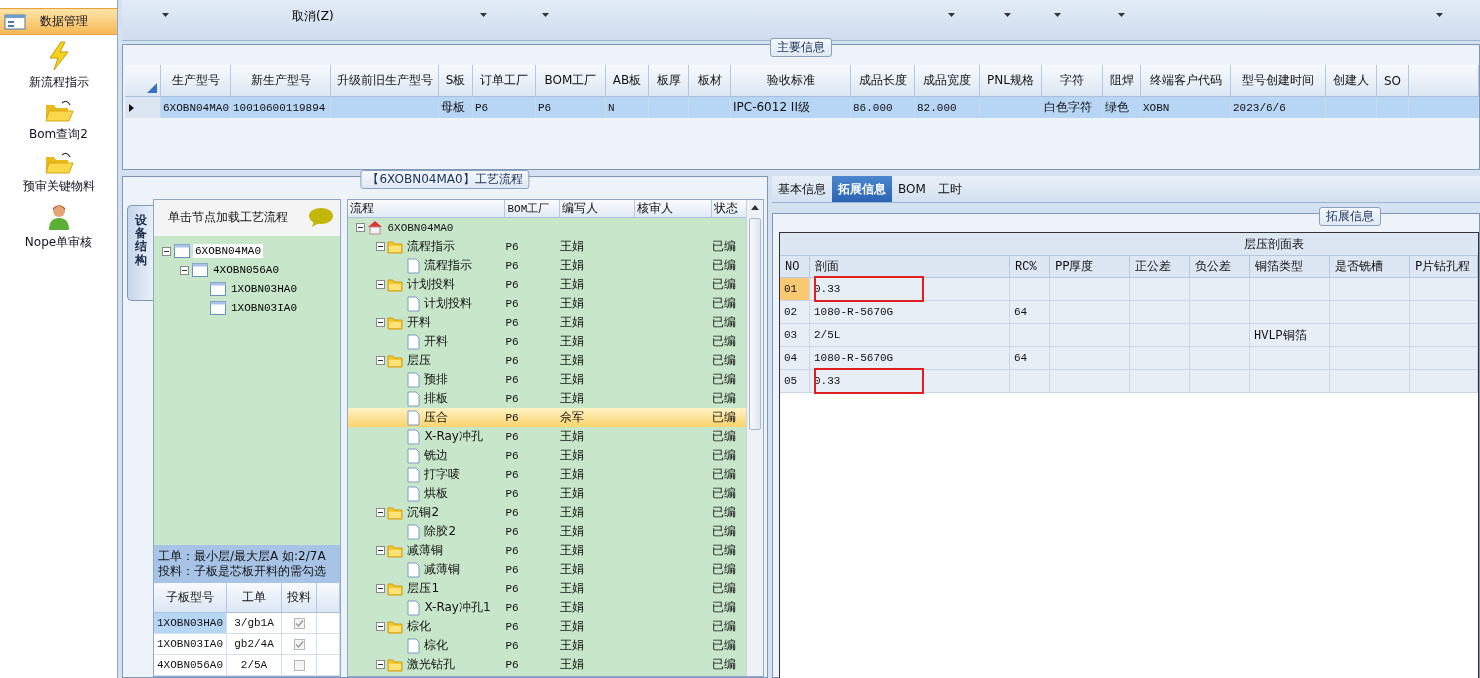  I want to click on flow-step: 除胶2, so click(427, 531).